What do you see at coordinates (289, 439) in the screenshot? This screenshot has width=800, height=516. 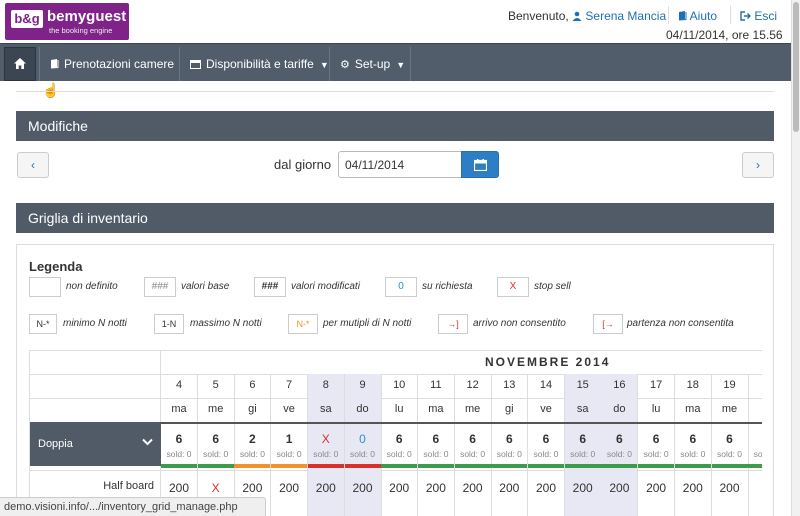 I see `availability-cell: 1` at bounding box center [289, 439].